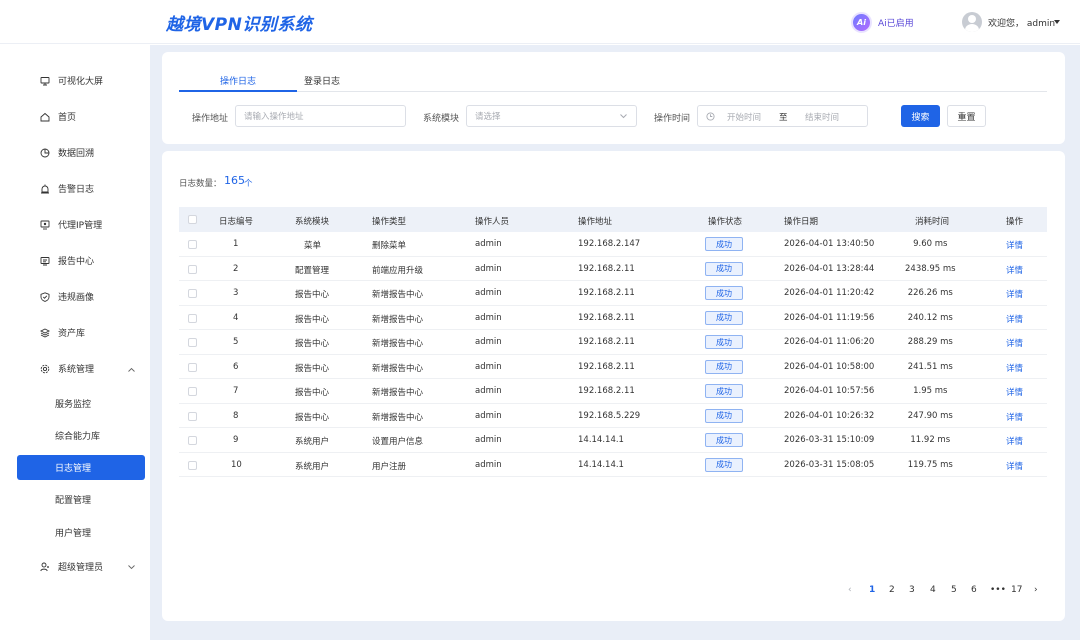 Image resolution: width=1080 pixels, height=640 pixels. What do you see at coordinates (930, 464) in the screenshot?
I see `cell-cost: 119.75 ms` at bounding box center [930, 464].